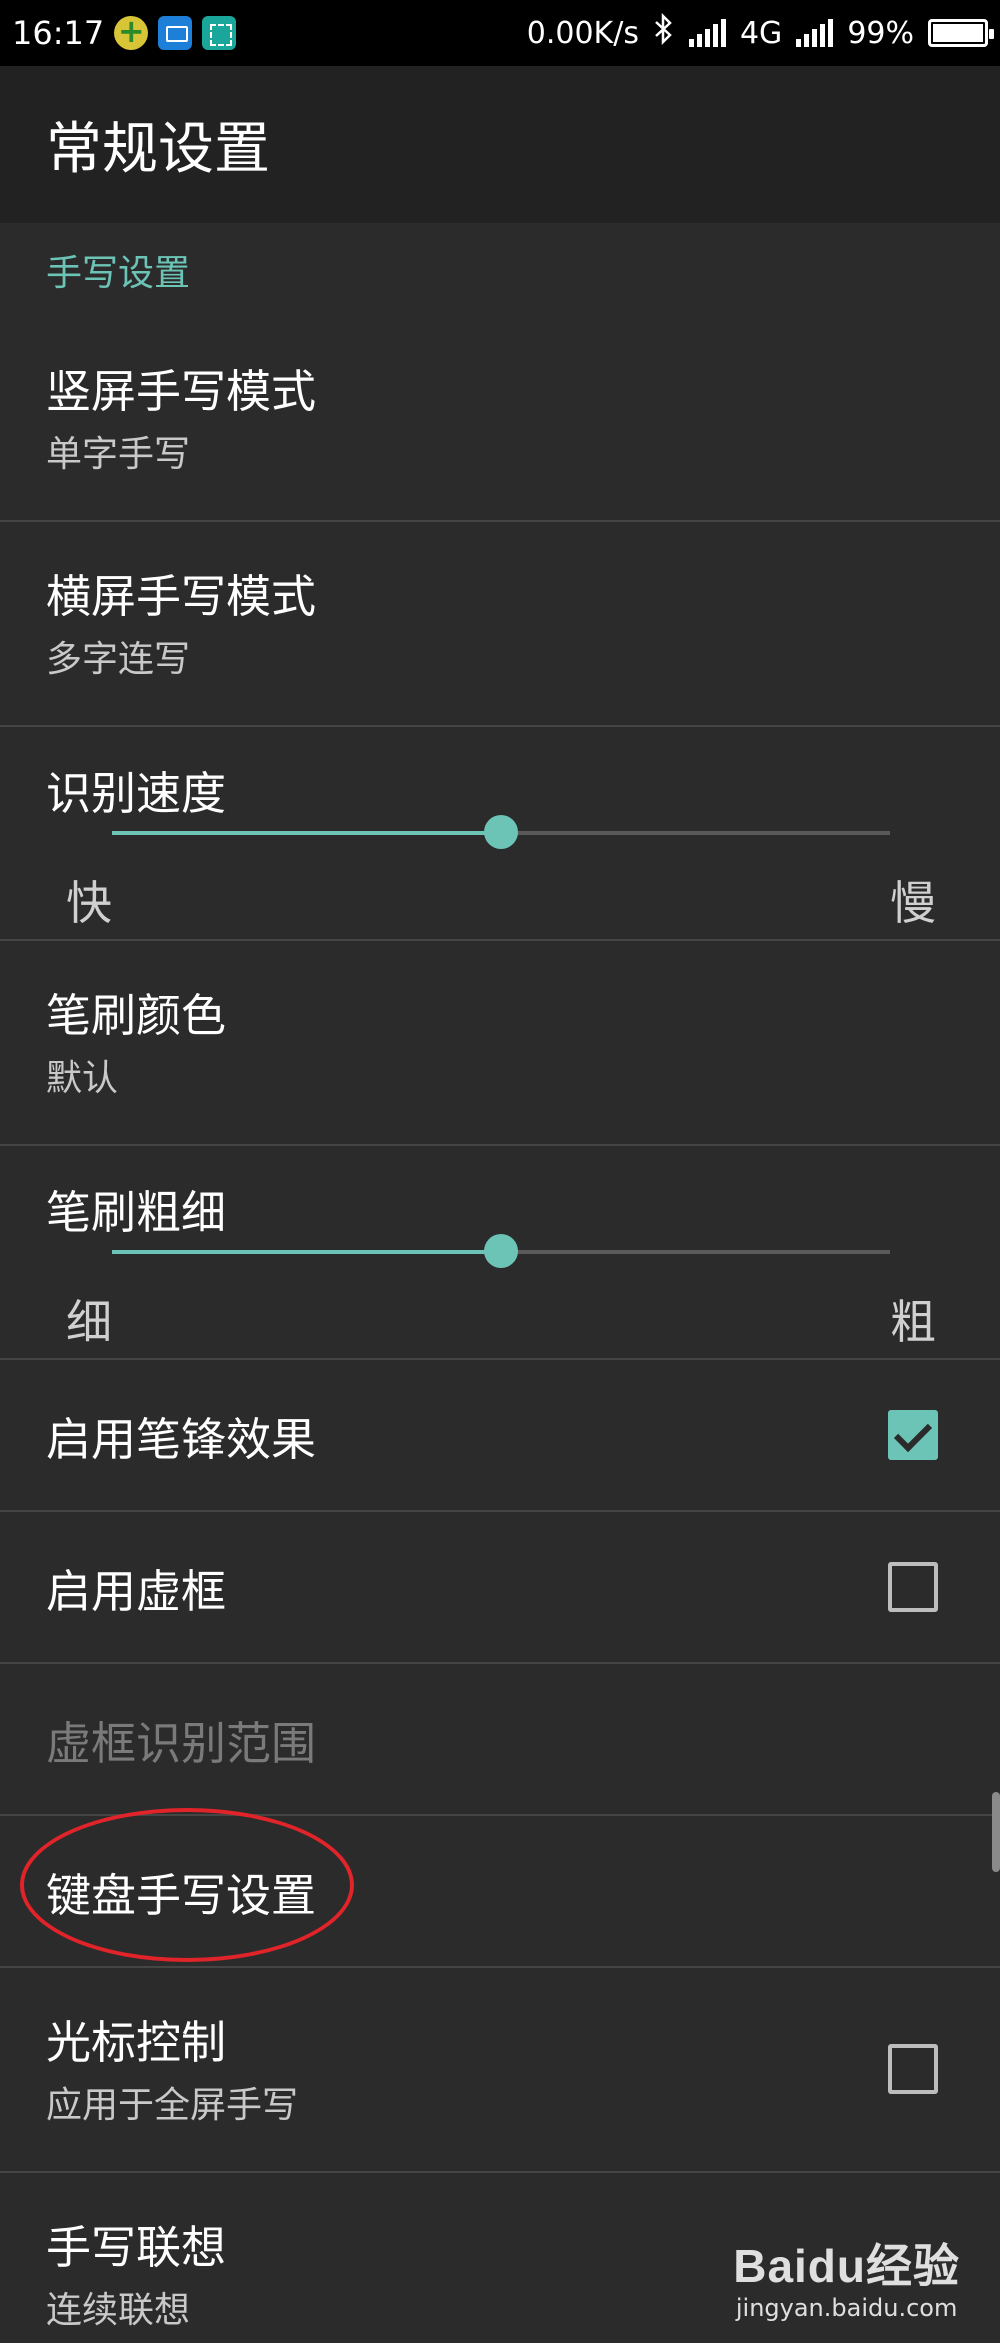 This screenshot has width=1000, height=2343. I want to click on virtual-box-checkbox, so click(913, 1587).